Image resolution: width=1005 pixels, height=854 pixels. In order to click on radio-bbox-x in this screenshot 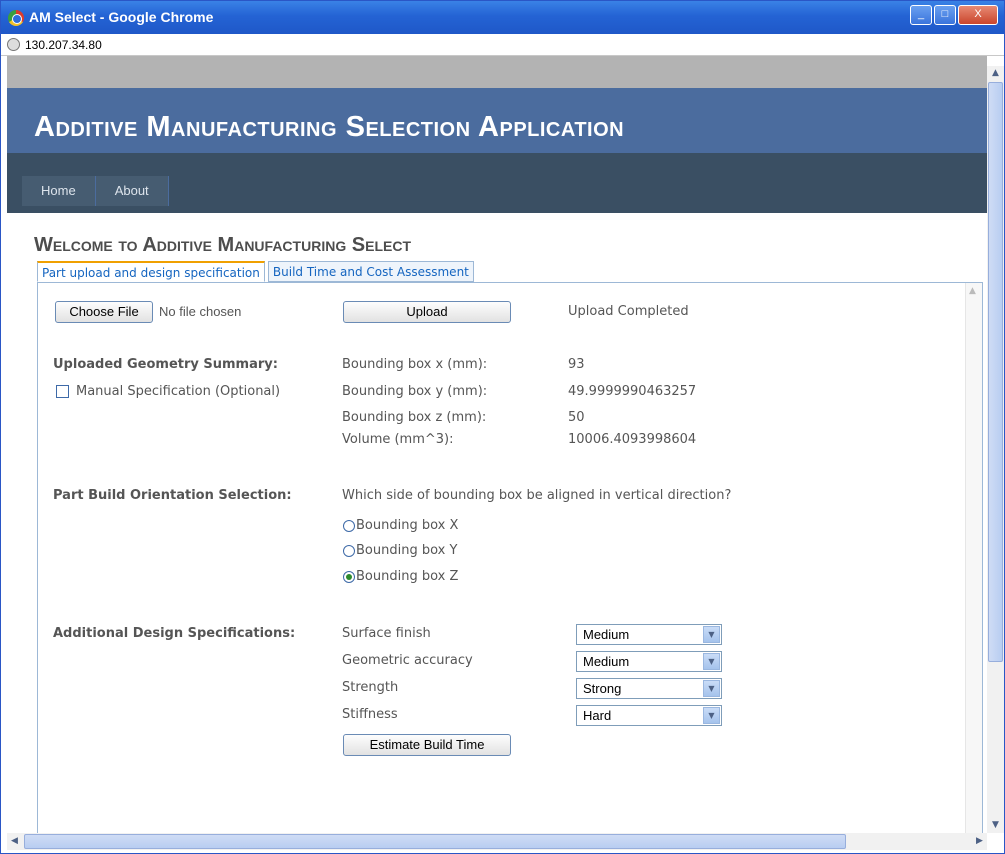, I will do `click(349, 526)`.